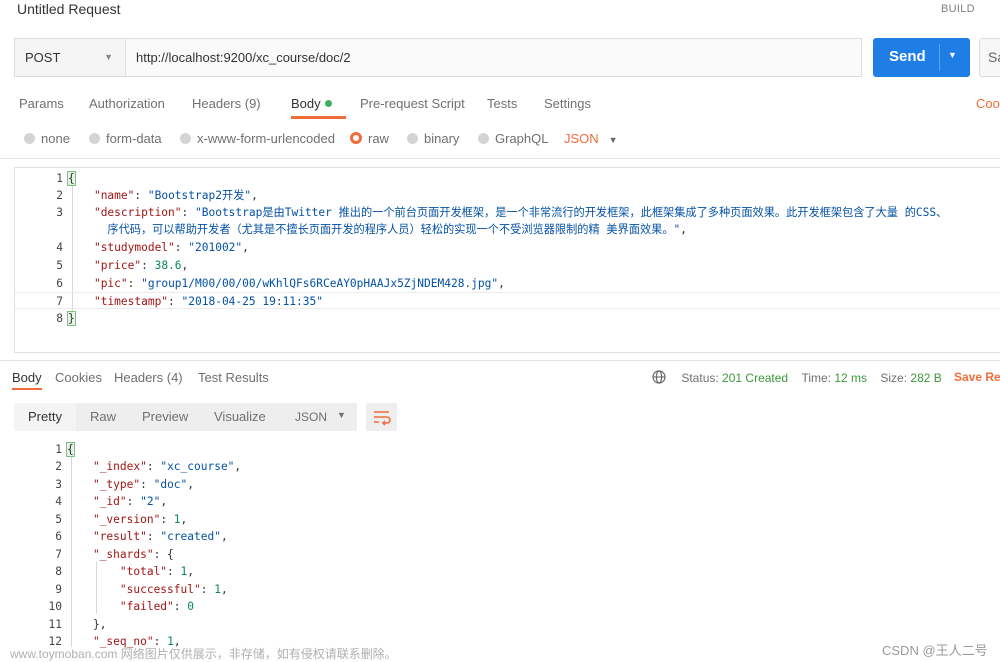 The image size is (1000, 662). I want to click on save-response-button: Save Res, so click(977, 377).